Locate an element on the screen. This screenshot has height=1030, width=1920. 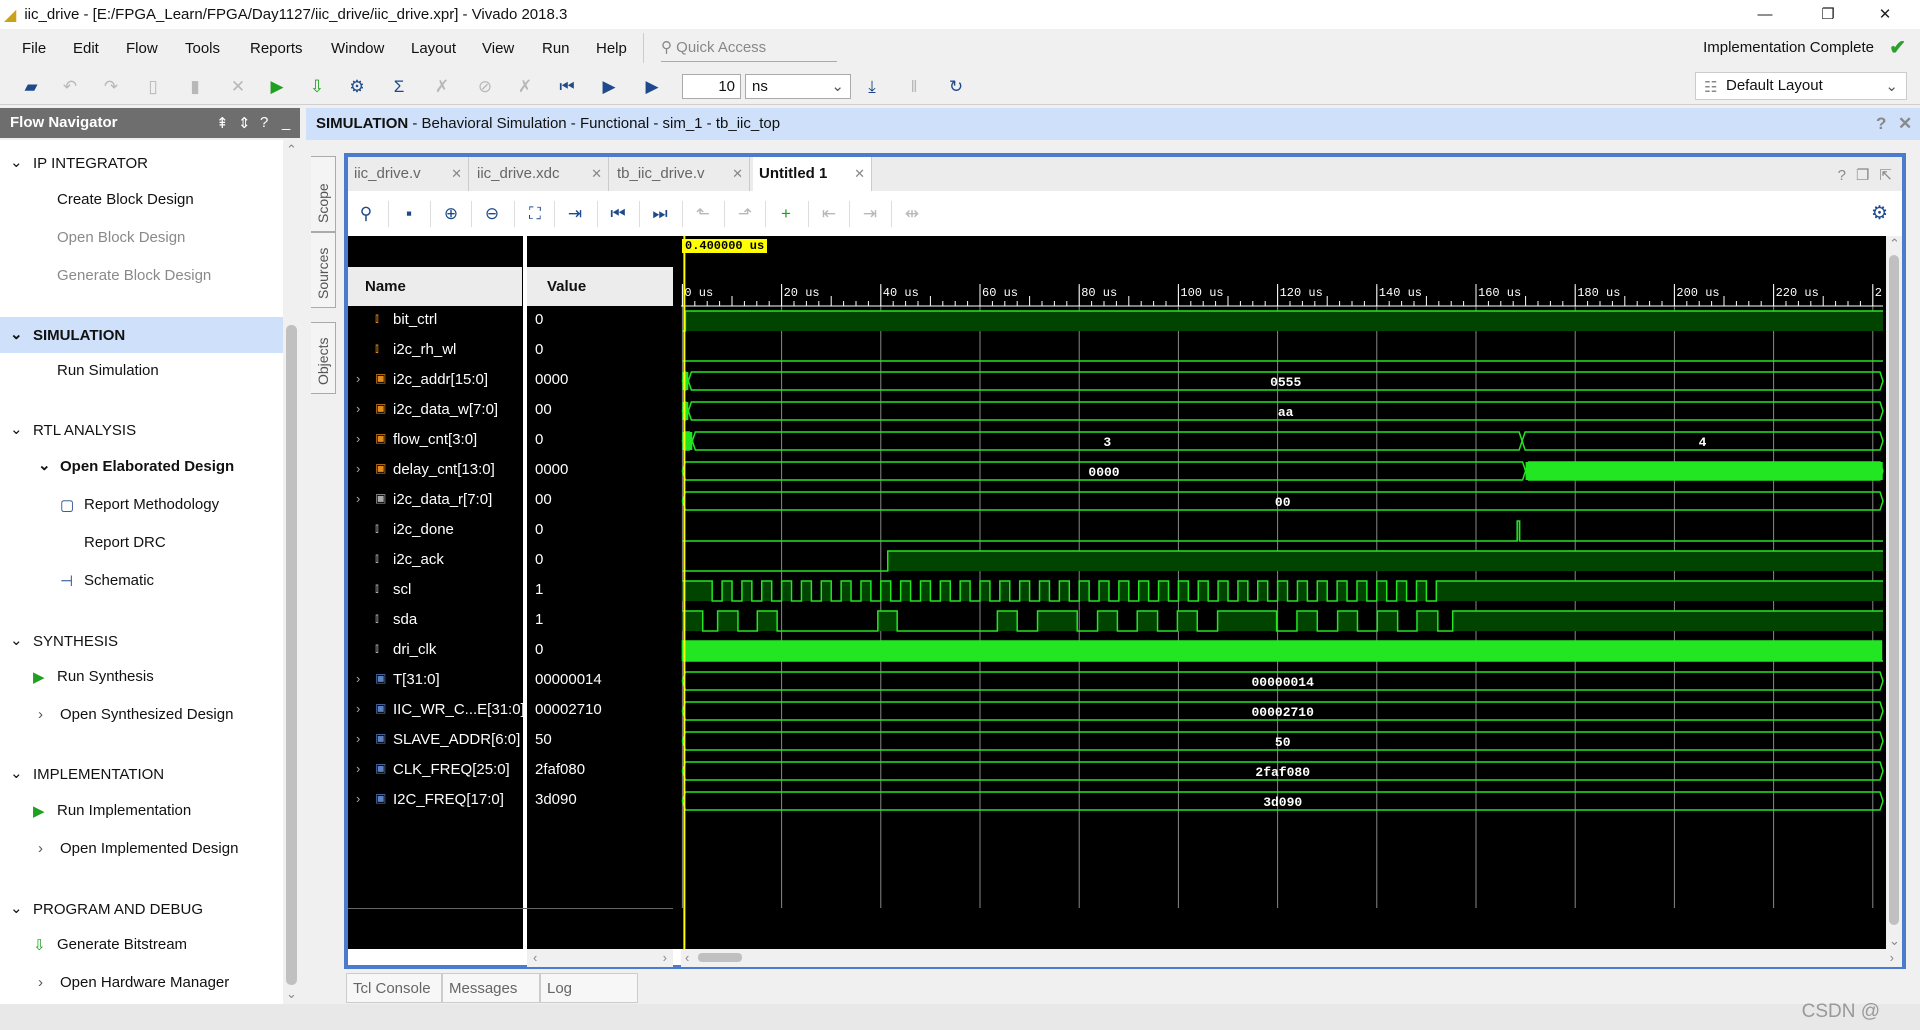
column-divider is located at coordinates (677, 592).